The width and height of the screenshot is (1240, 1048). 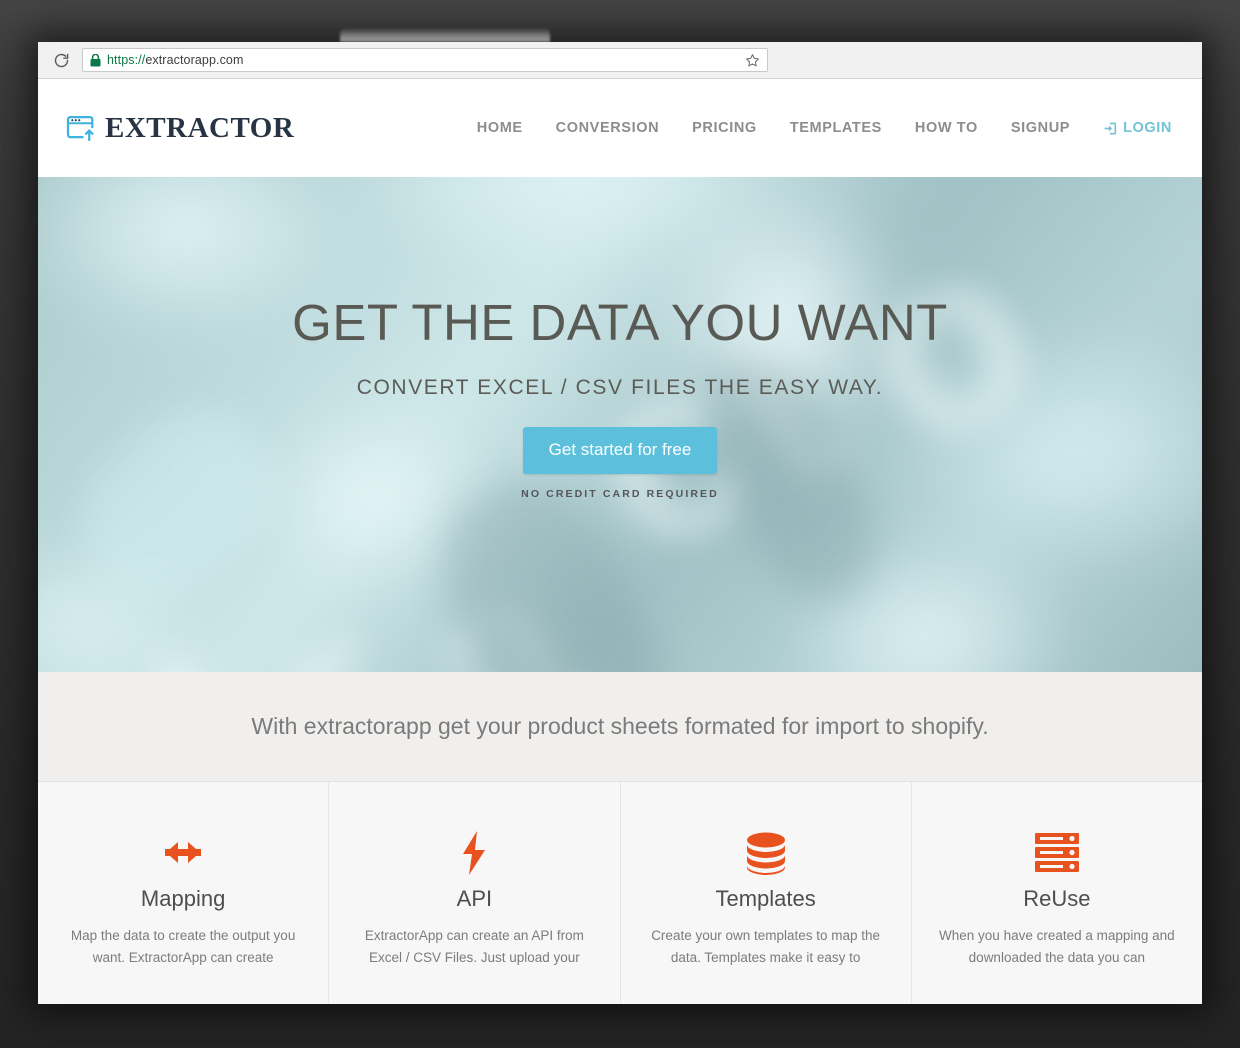 What do you see at coordinates (620, 322) in the screenshot?
I see `hero-title: GET THE DATA YOU WANT` at bounding box center [620, 322].